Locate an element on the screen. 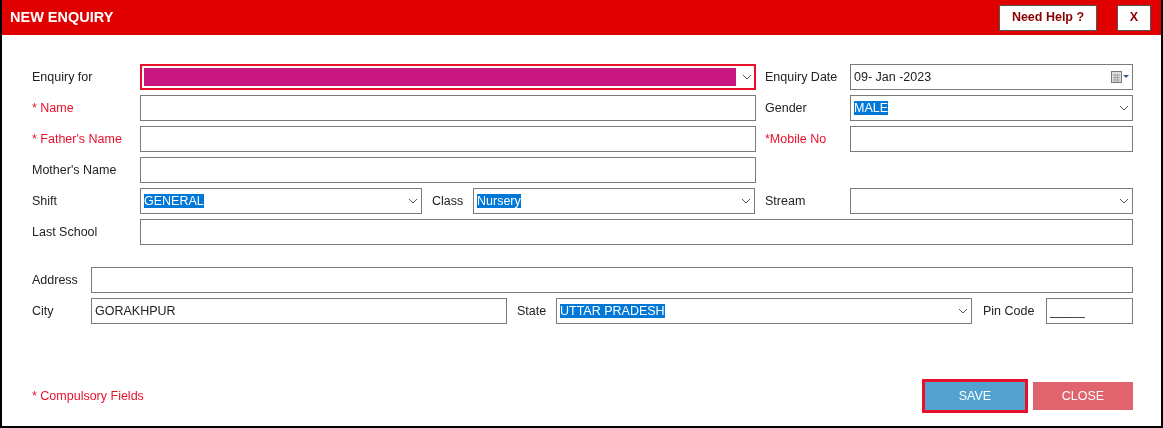 Image resolution: width=1163 pixels, height=428 pixels. field-label: City is located at coordinates (43, 311).